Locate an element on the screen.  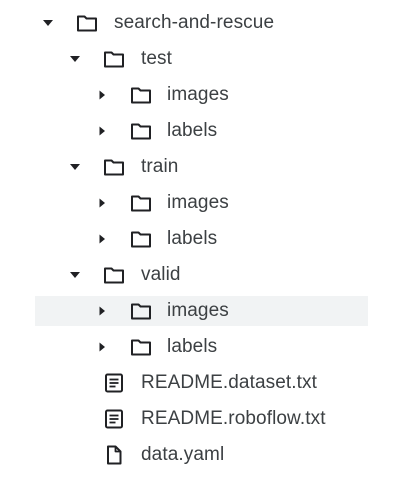
tree-item-train-labels: labels is located at coordinates (204, 239).